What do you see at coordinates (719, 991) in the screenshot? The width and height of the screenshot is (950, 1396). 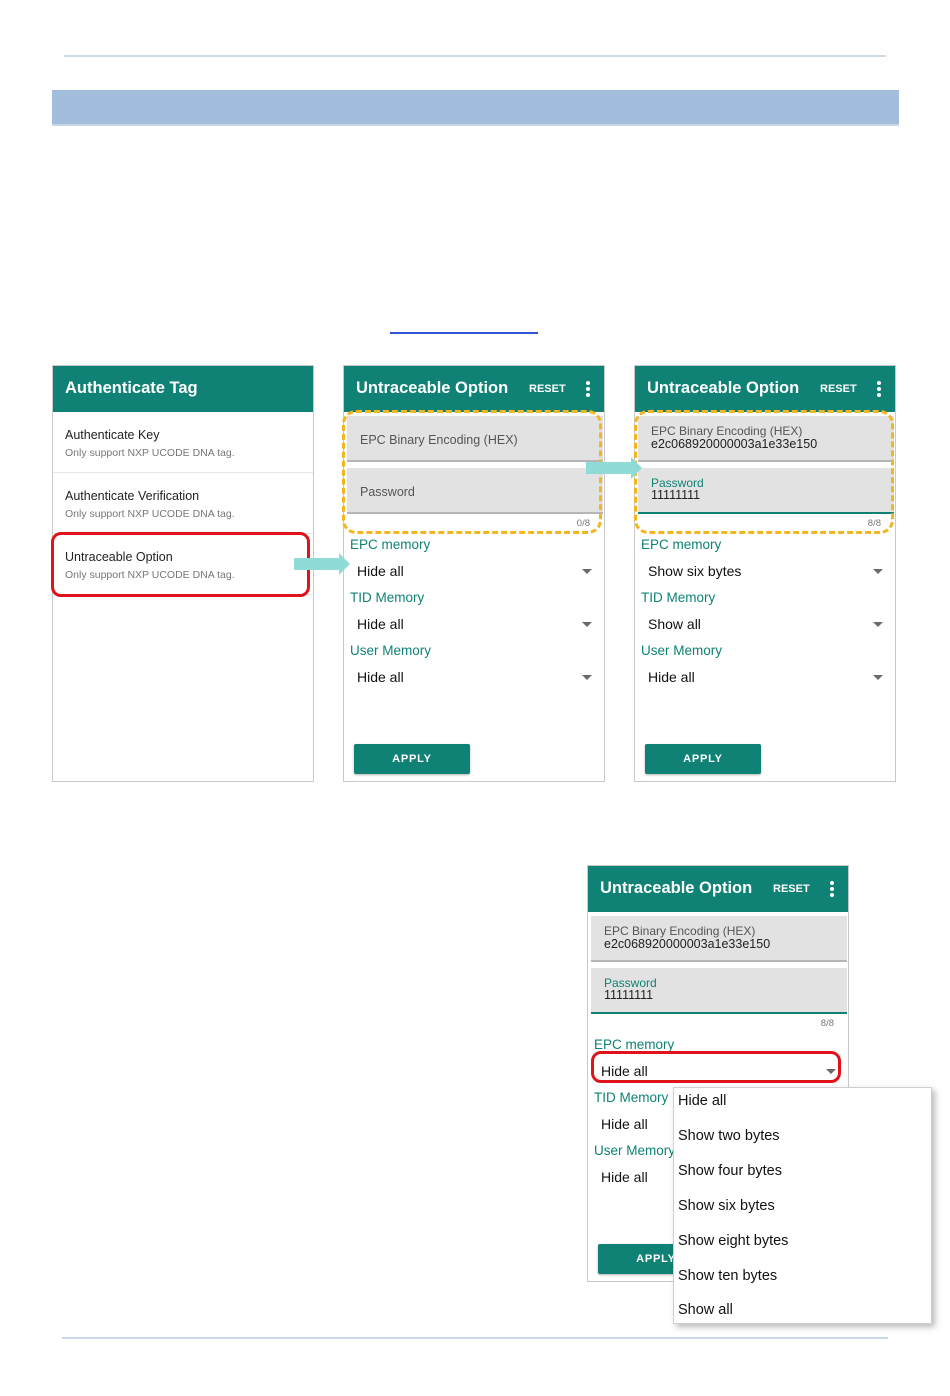 I see `password-field: Password 11111111` at bounding box center [719, 991].